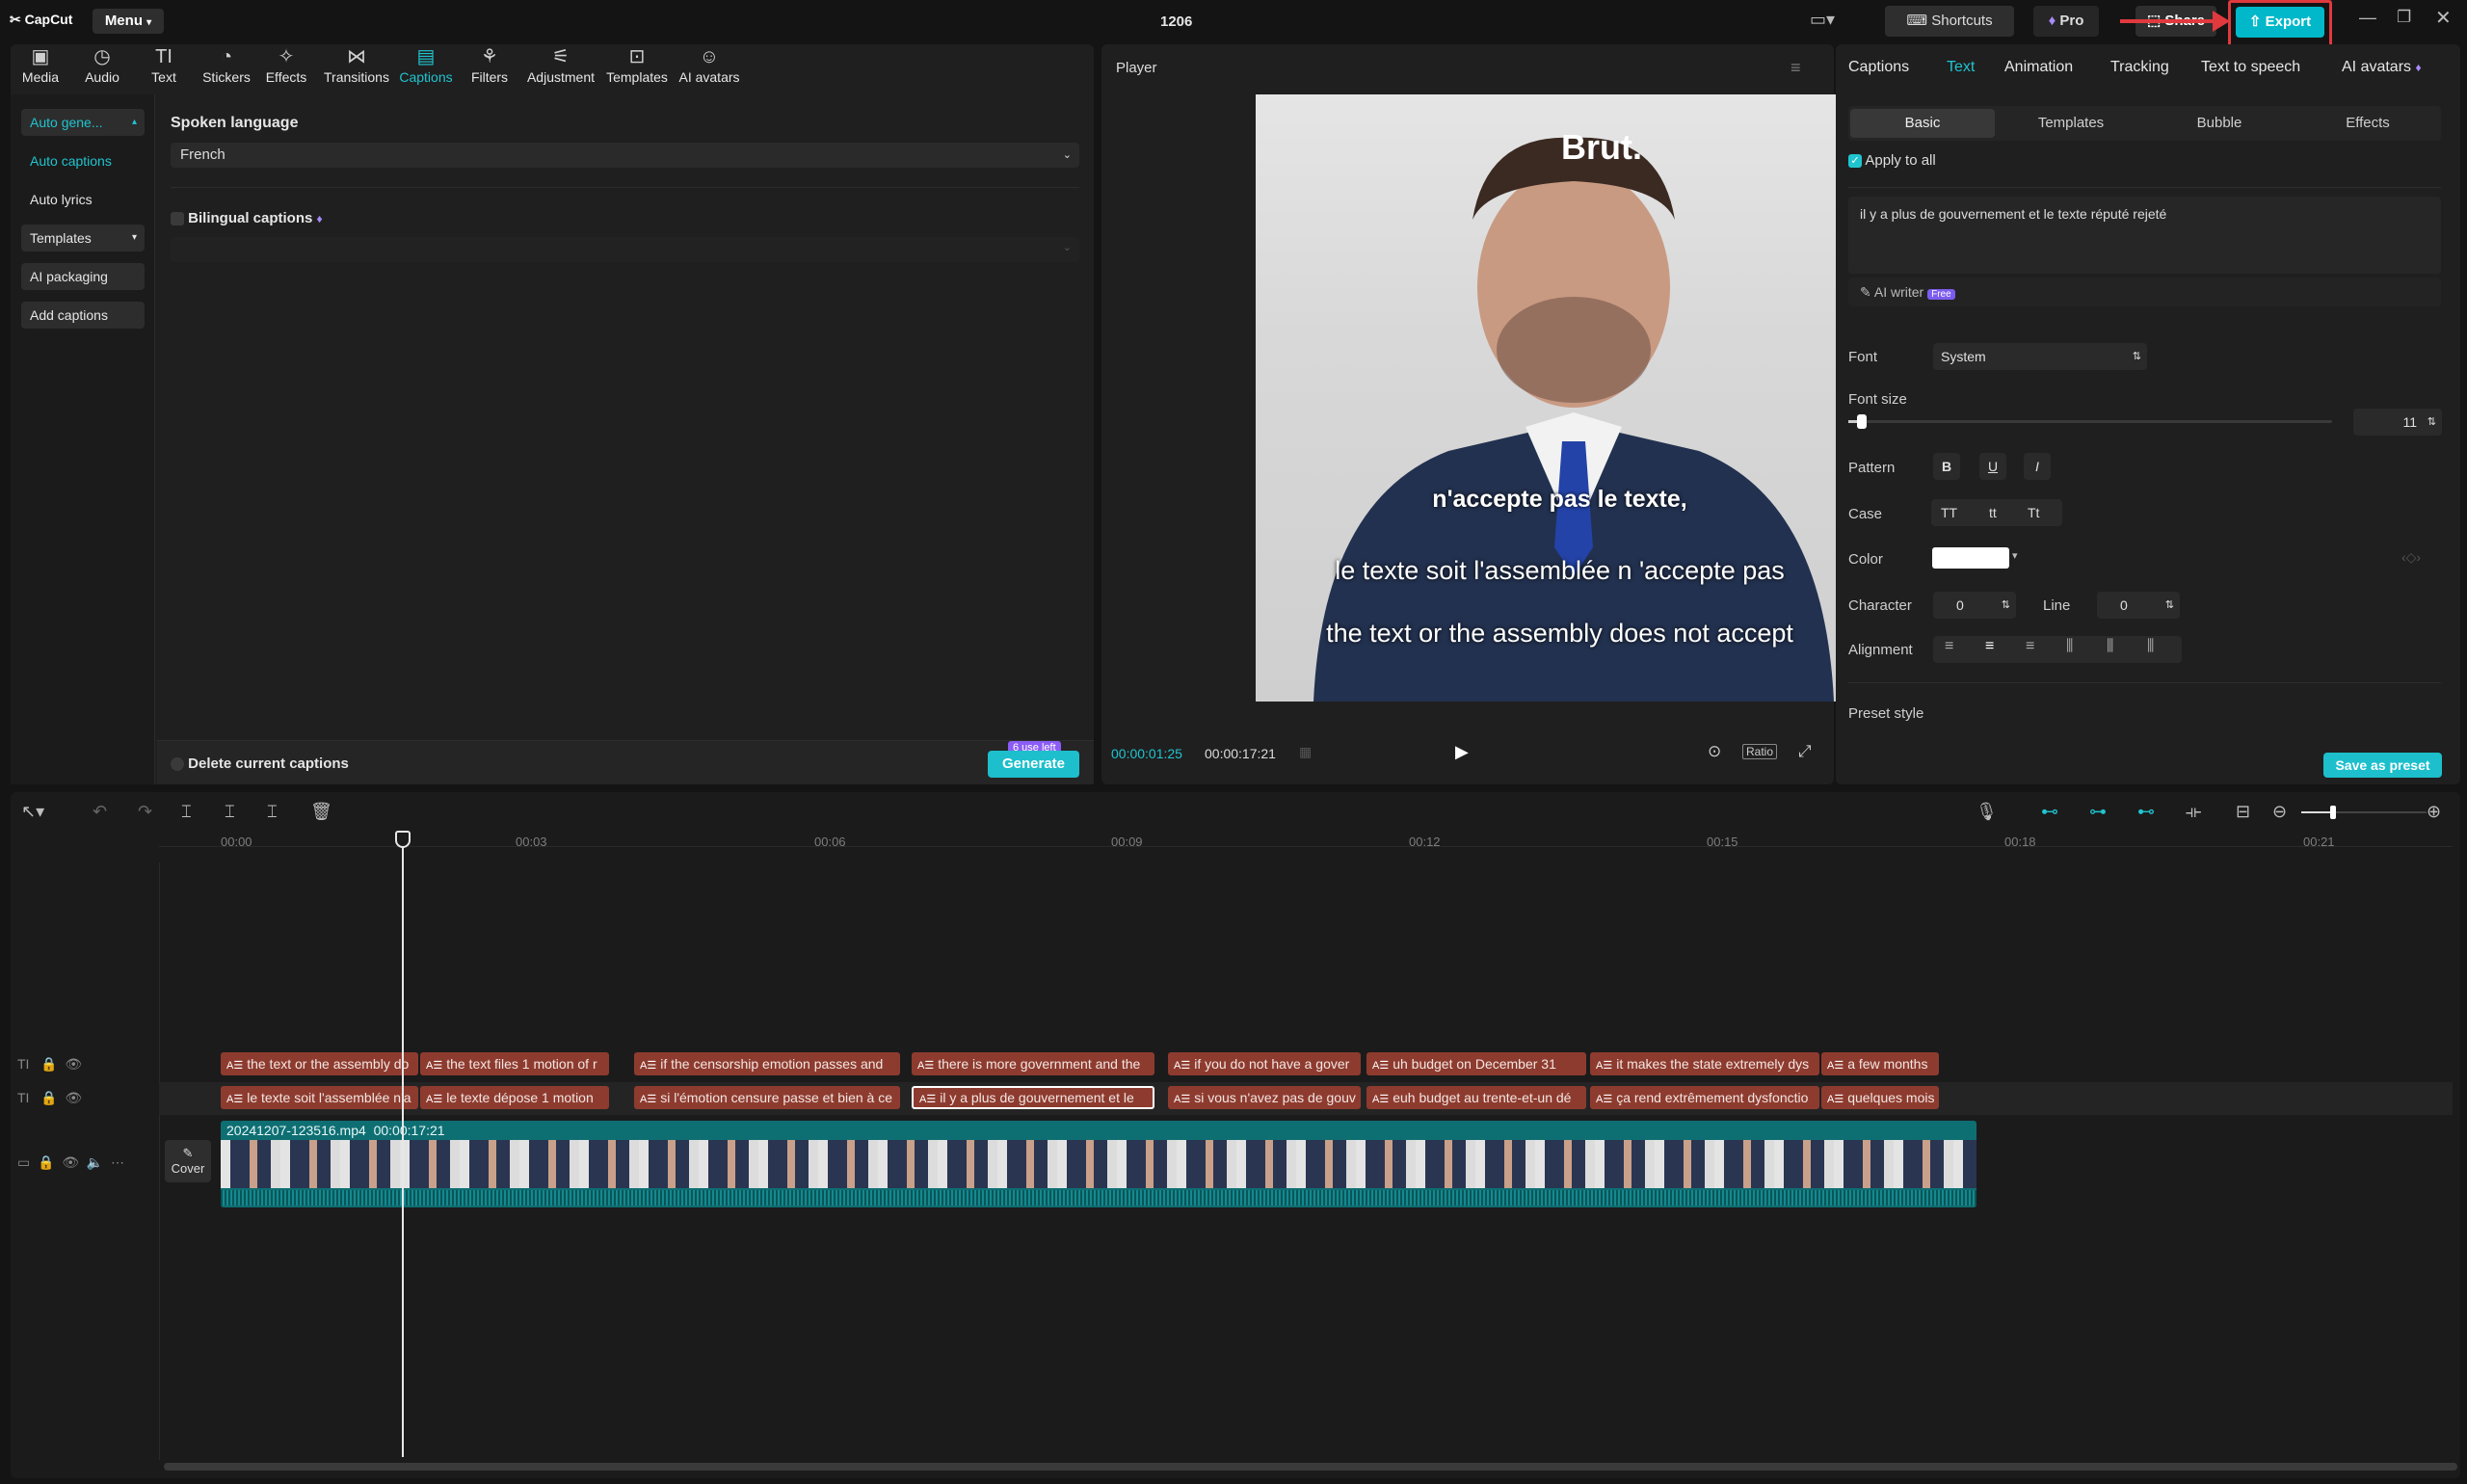 This screenshot has width=2467, height=1484. Describe the element at coordinates (2250, 67) in the screenshot. I see `tab-text-to-speech: Text to speech` at that location.